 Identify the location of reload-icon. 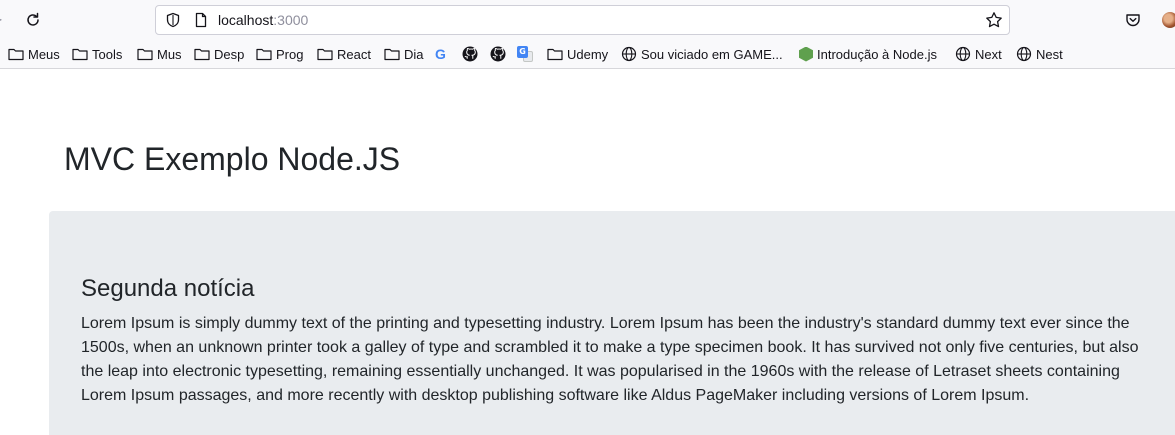
(33, 19).